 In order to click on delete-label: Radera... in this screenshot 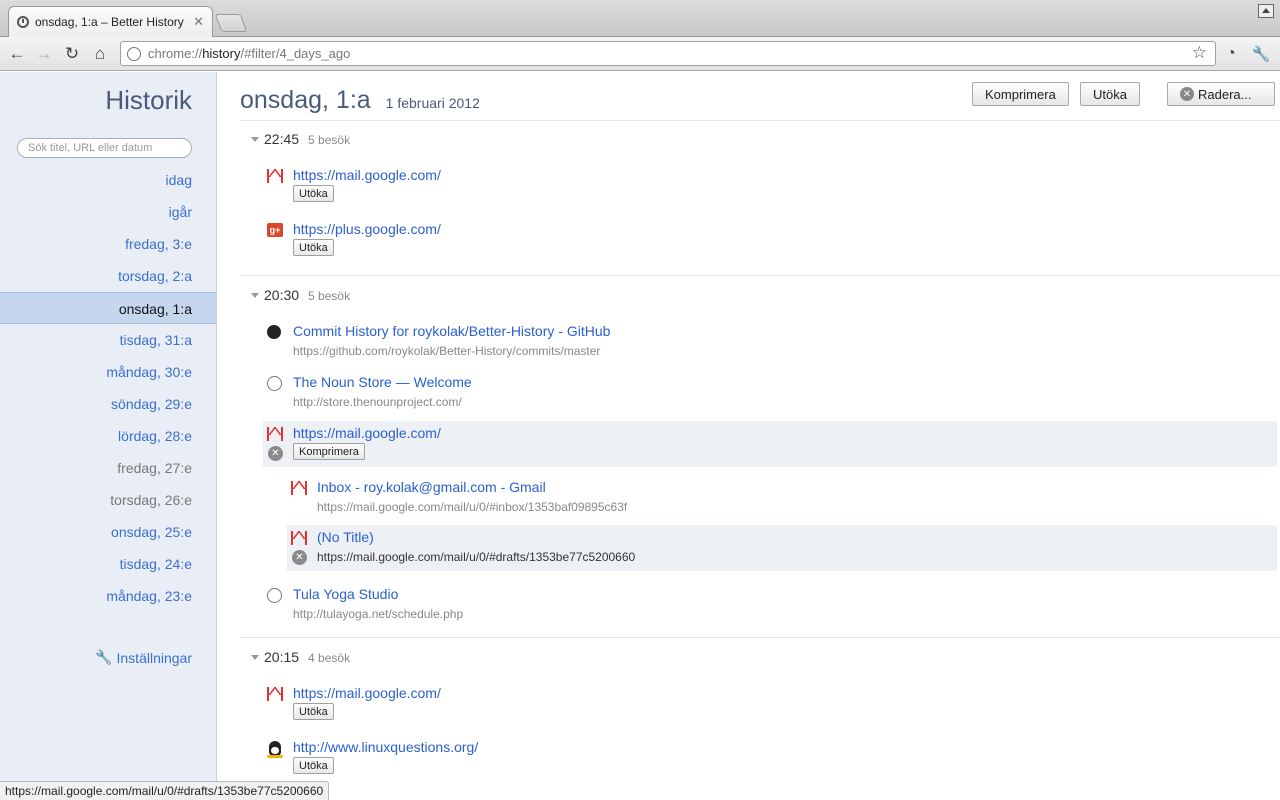, I will do `click(1225, 94)`.